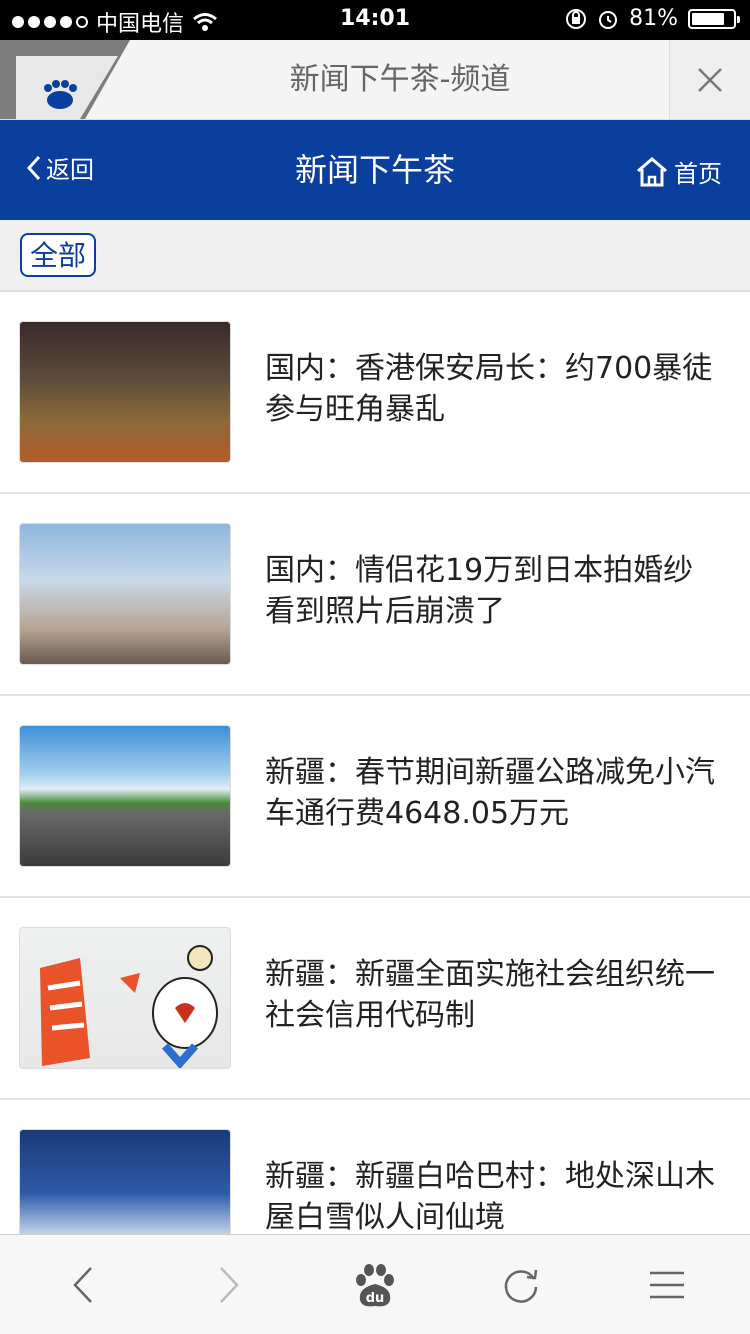 The height and width of the screenshot is (1334, 750). I want to click on page-title: 新闻下午茶-频道, so click(400, 79).